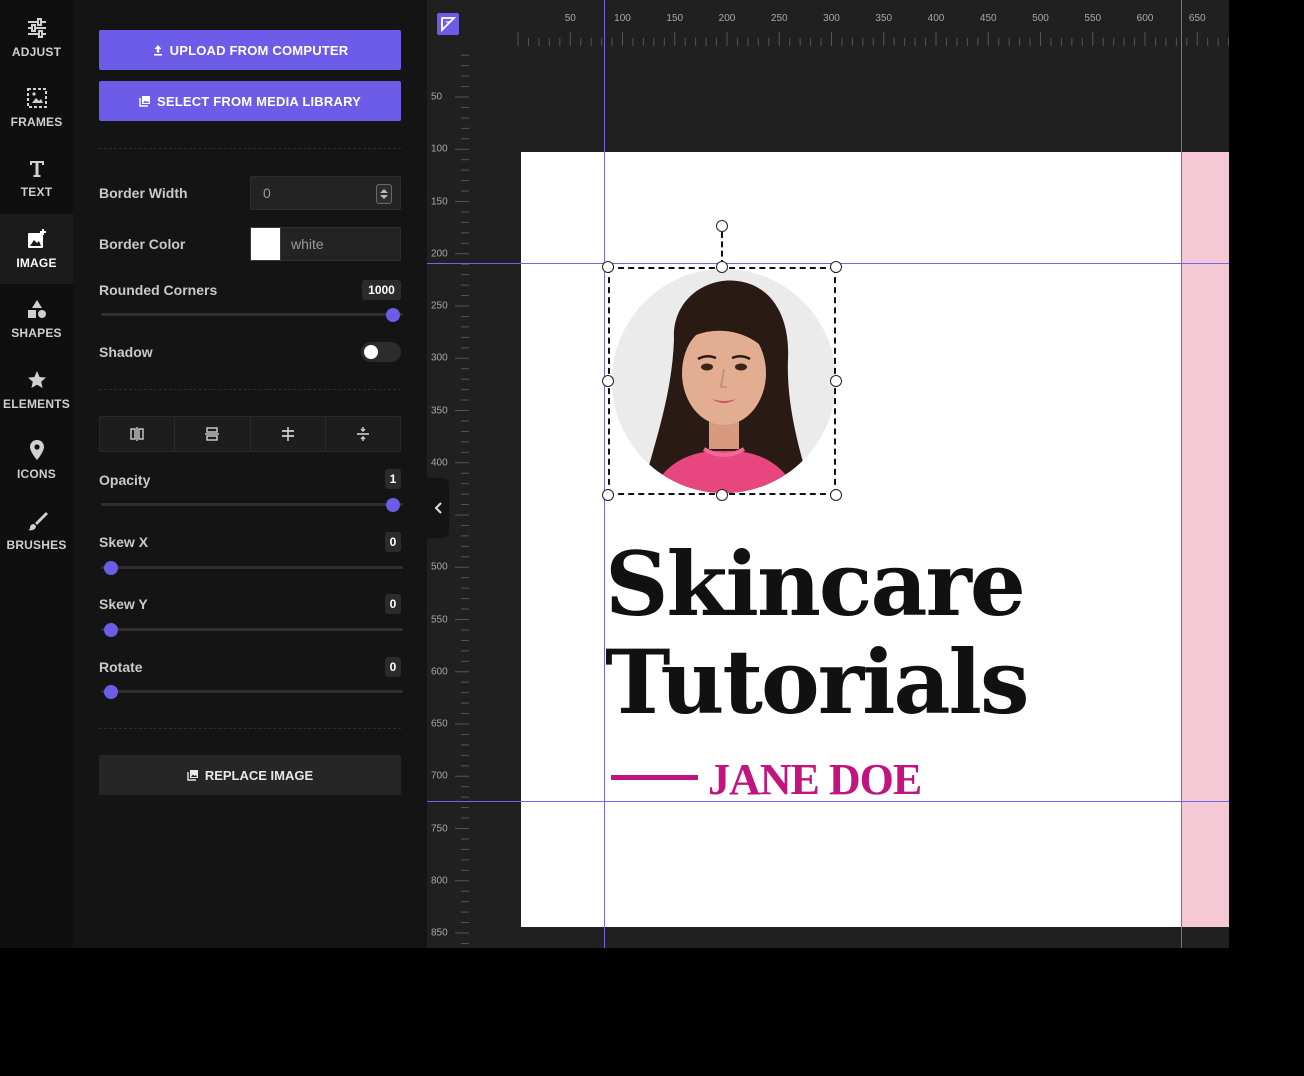  What do you see at coordinates (608, 495) in the screenshot?
I see `resize-handle-bottom-left` at bounding box center [608, 495].